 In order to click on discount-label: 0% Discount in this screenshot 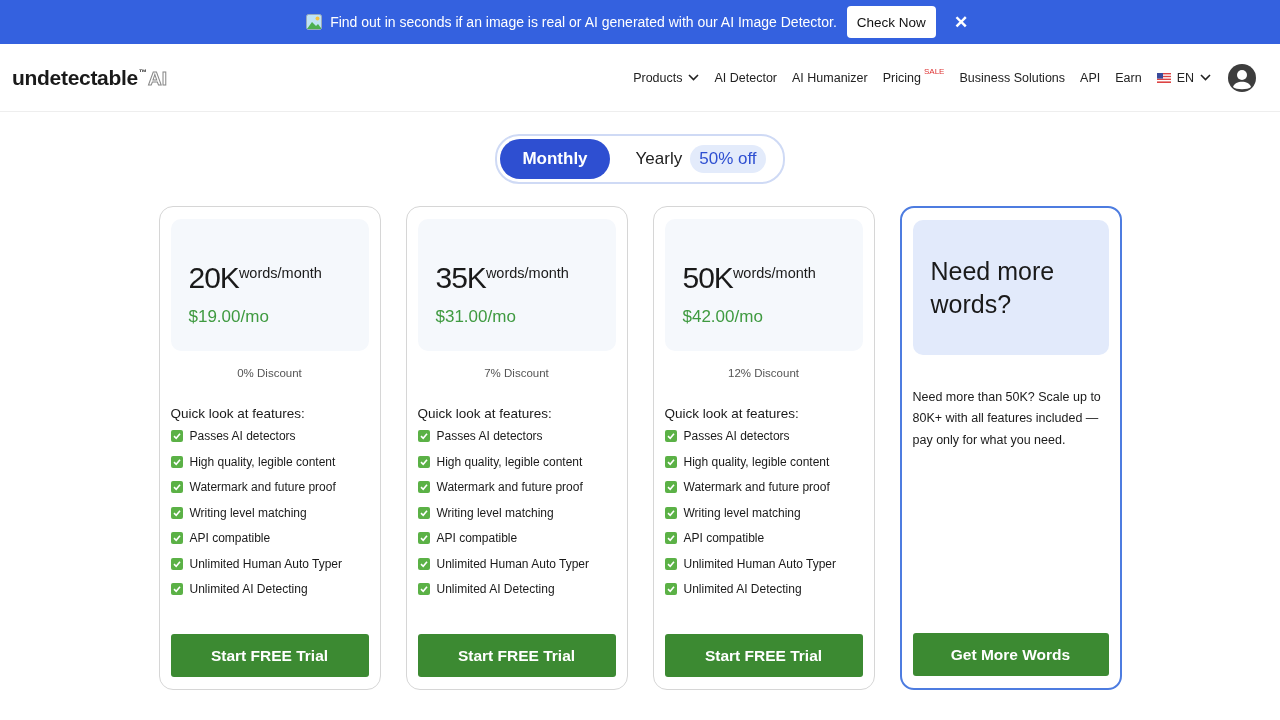, I will do `click(269, 373)`.